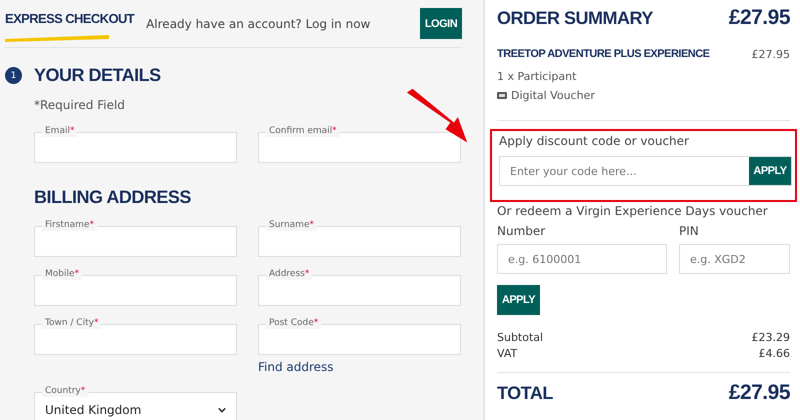  What do you see at coordinates (60, 131) in the screenshot?
I see `field-label: Email*` at bounding box center [60, 131].